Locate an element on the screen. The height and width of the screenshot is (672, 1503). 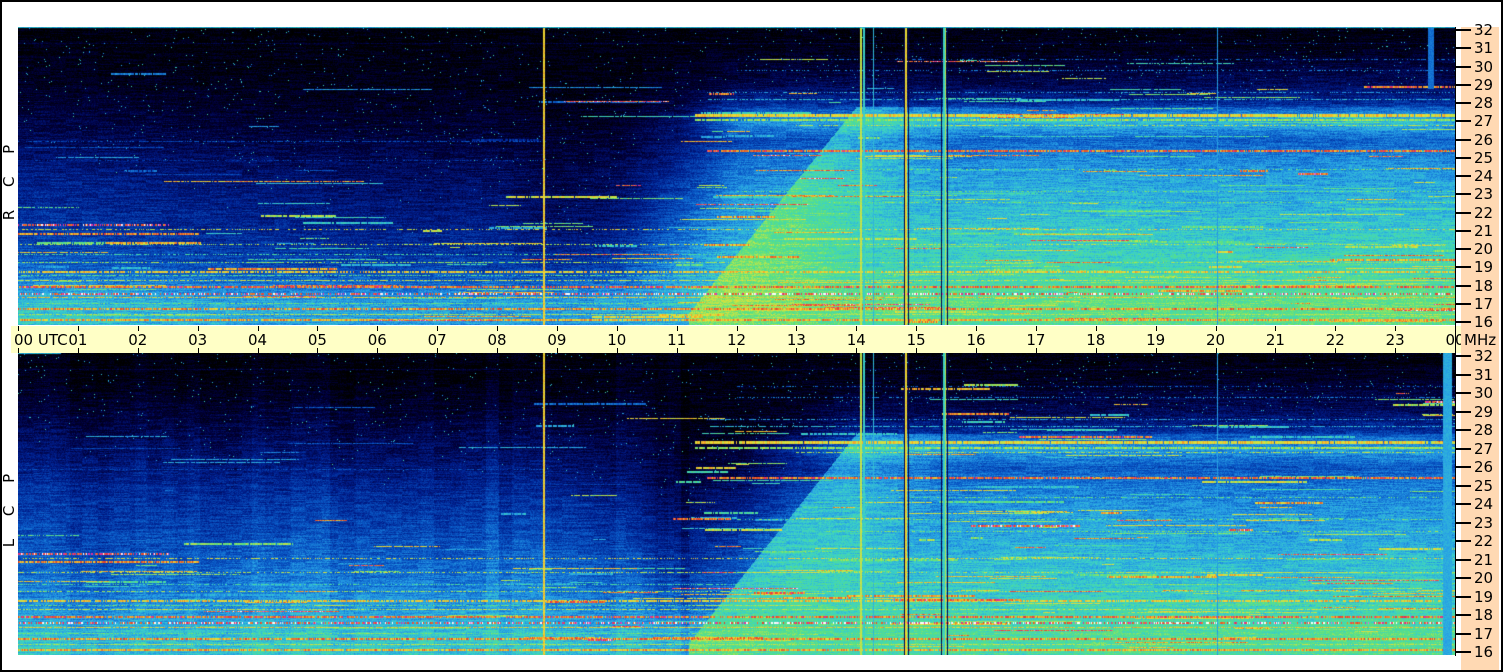
time-tick-label: 17 is located at coordinates (1036, 340).